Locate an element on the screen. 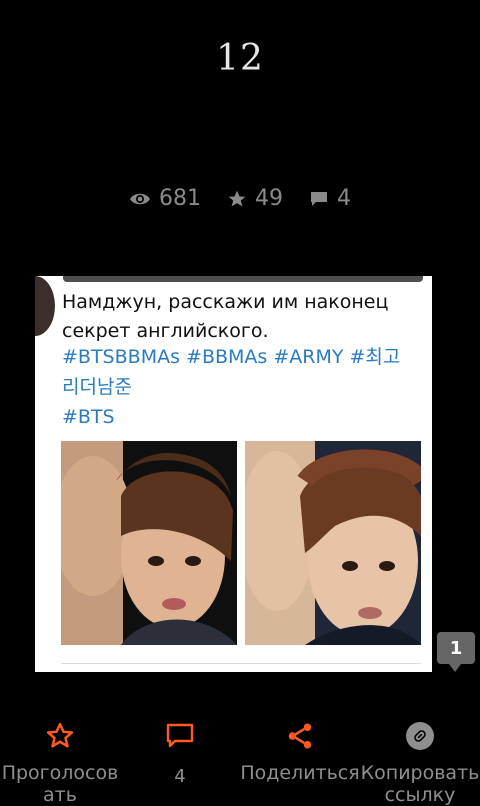  vote-action: Проголосов ать is located at coordinates (60, 761).